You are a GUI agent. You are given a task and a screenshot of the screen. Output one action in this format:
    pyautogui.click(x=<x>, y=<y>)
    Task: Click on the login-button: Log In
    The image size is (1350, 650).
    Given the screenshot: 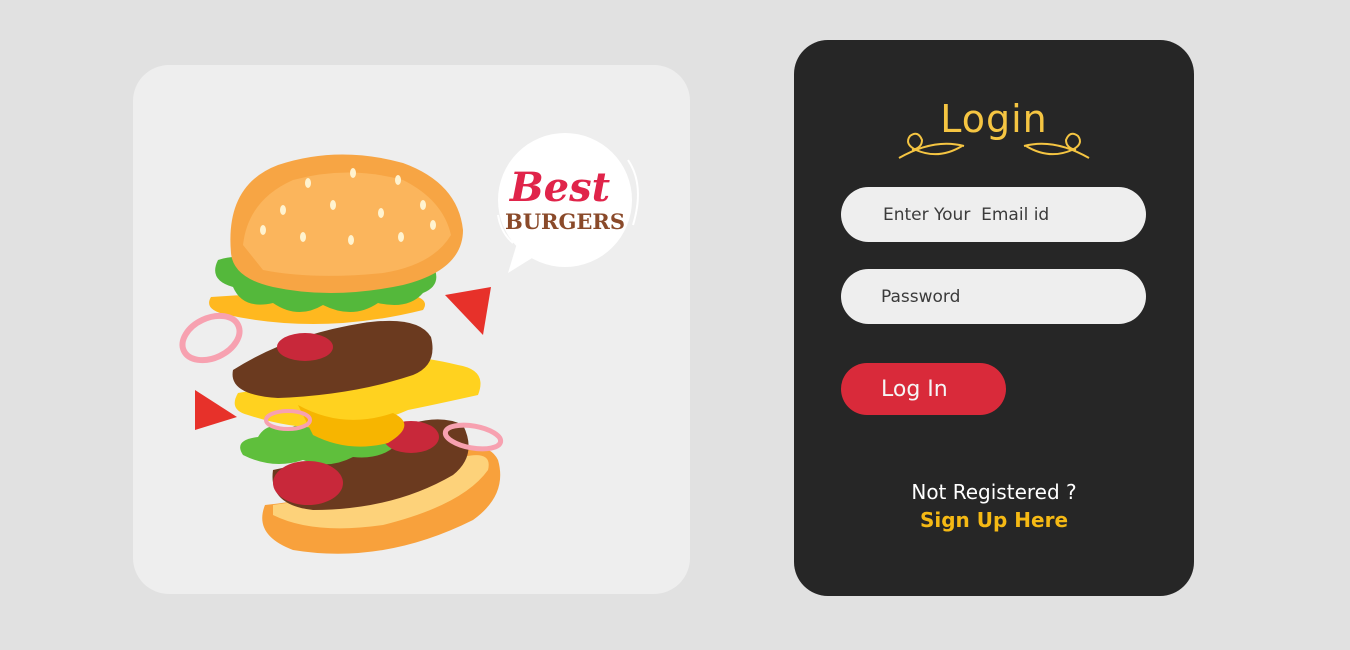 What is the action you would take?
    pyautogui.click(x=923, y=389)
    